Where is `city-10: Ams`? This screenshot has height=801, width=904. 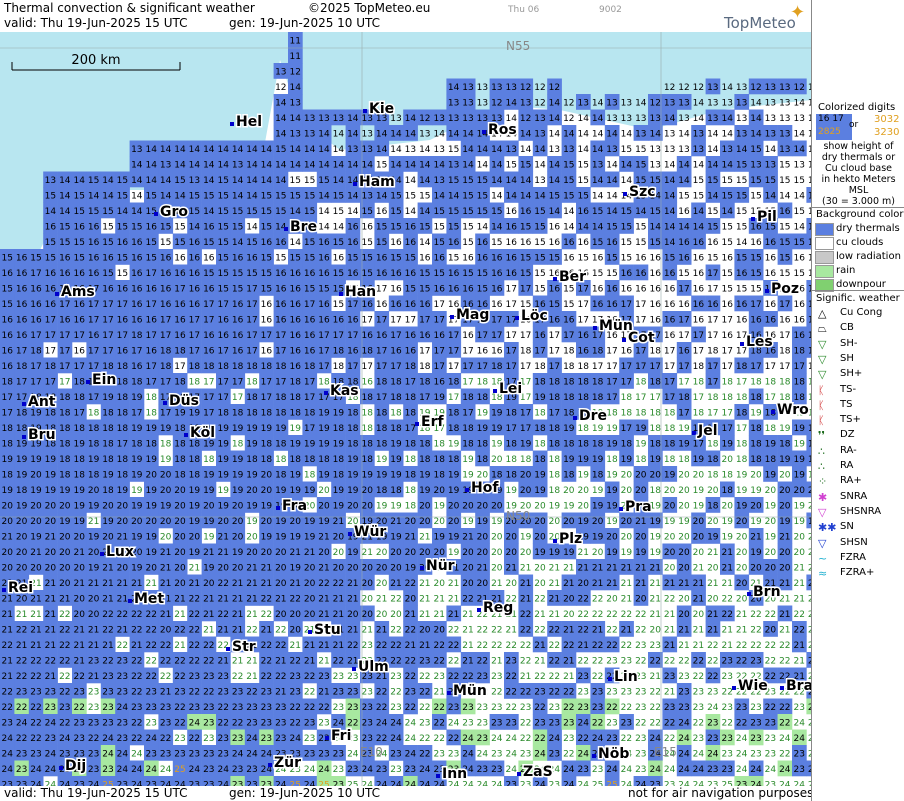 city-10: Ams is located at coordinates (75, 292).